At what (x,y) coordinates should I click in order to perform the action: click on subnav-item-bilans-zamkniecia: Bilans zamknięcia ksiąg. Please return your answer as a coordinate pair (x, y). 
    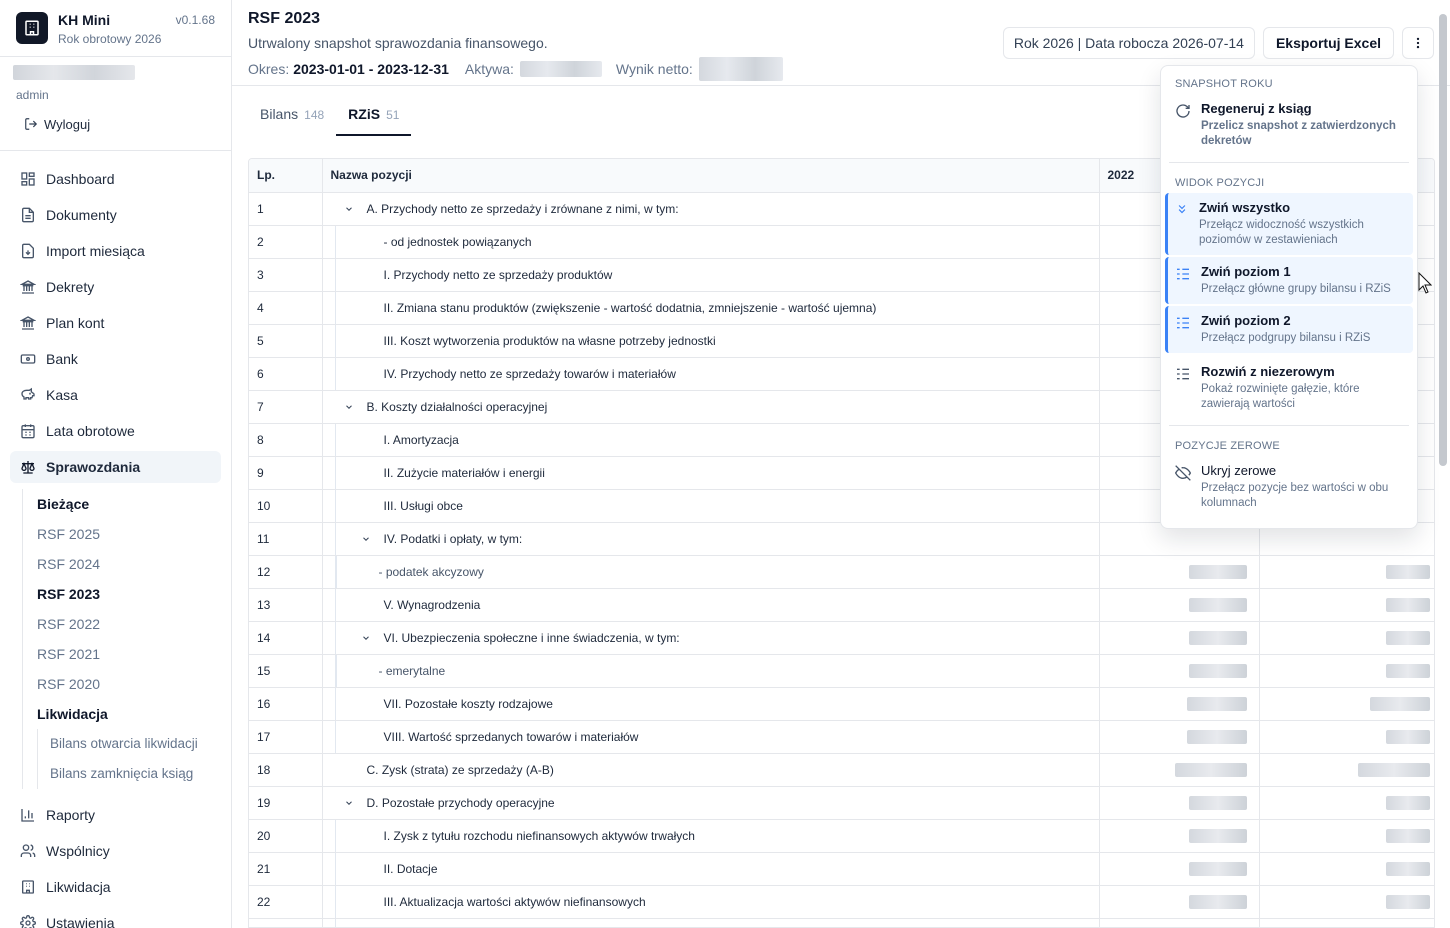
    Looking at the image, I should click on (135, 774).